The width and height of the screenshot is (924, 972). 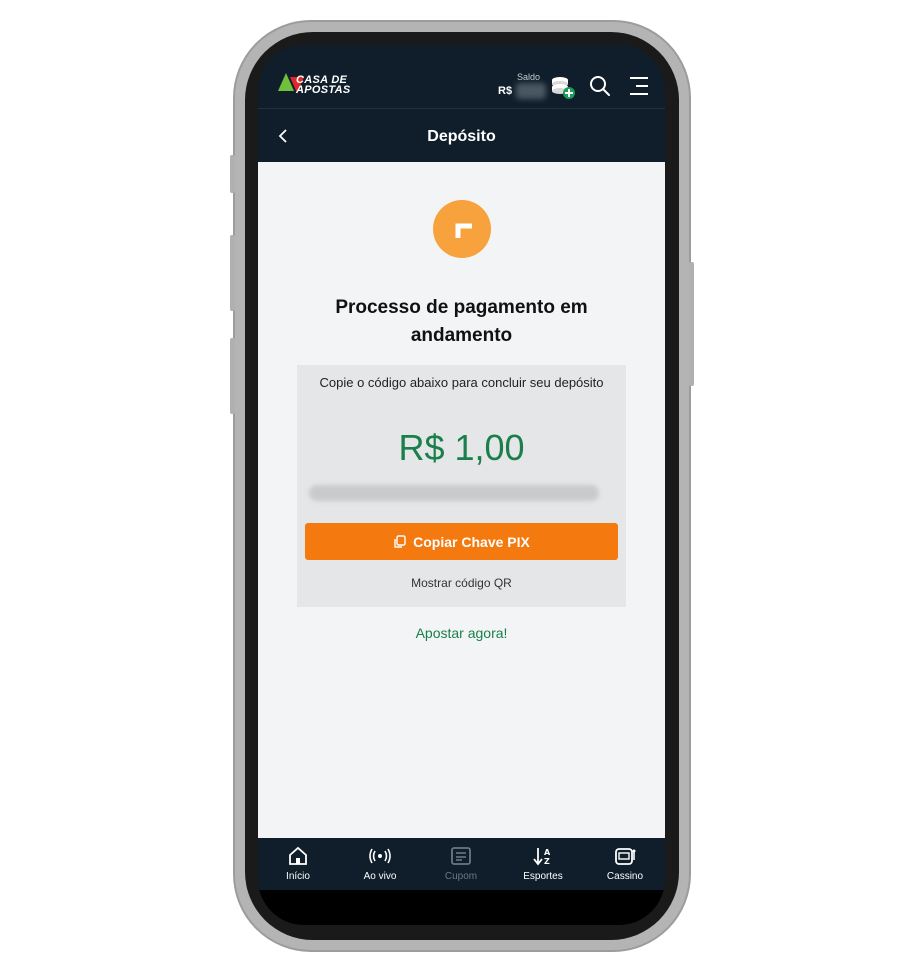 What do you see at coordinates (461, 907) in the screenshot?
I see `home-indicator-area` at bounding box center [461, 907].